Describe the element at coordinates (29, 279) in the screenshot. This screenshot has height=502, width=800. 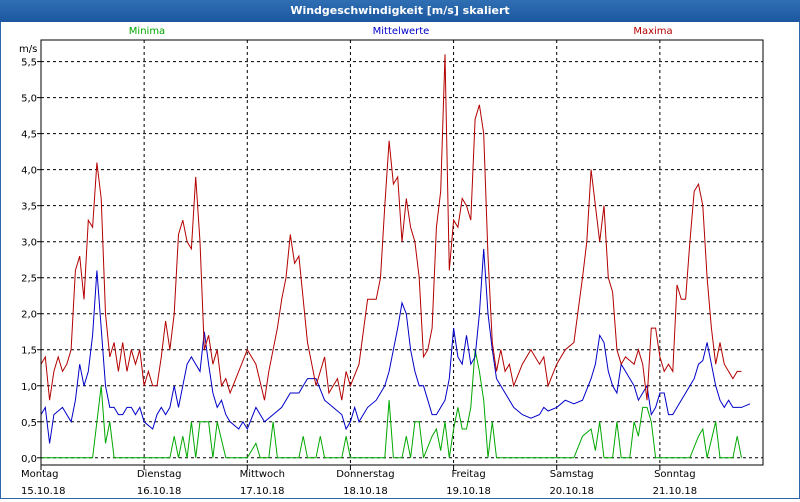
I see `y-tick-label: 2,5` at that location.